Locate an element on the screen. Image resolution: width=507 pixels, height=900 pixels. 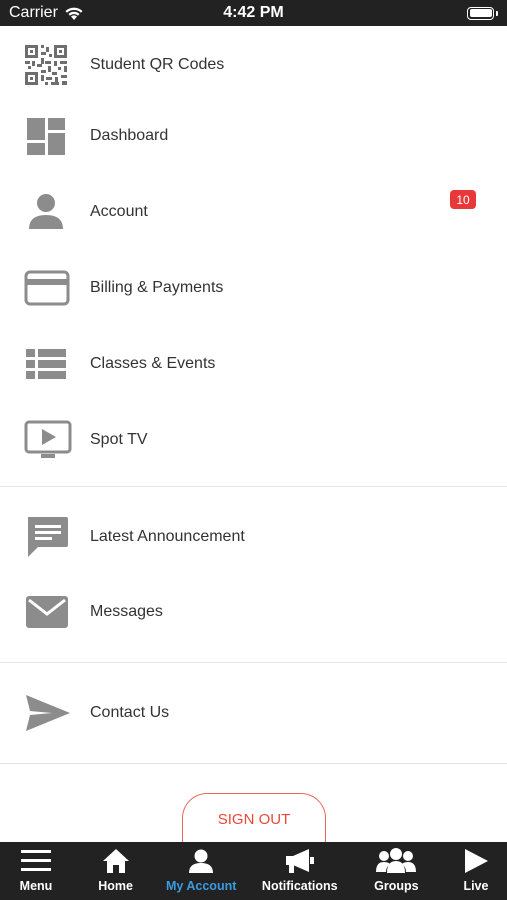
menu-divider is located at coordinates (253, 763).